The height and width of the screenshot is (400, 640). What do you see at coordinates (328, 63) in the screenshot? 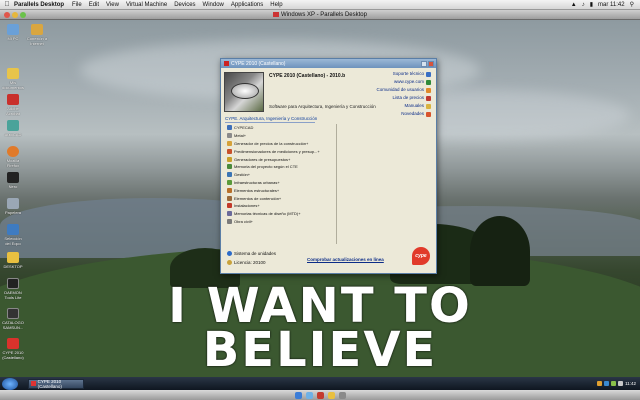
I see `window-title-bar: CYPE 2010 (Castellano)` at bounding box center [328, 63].